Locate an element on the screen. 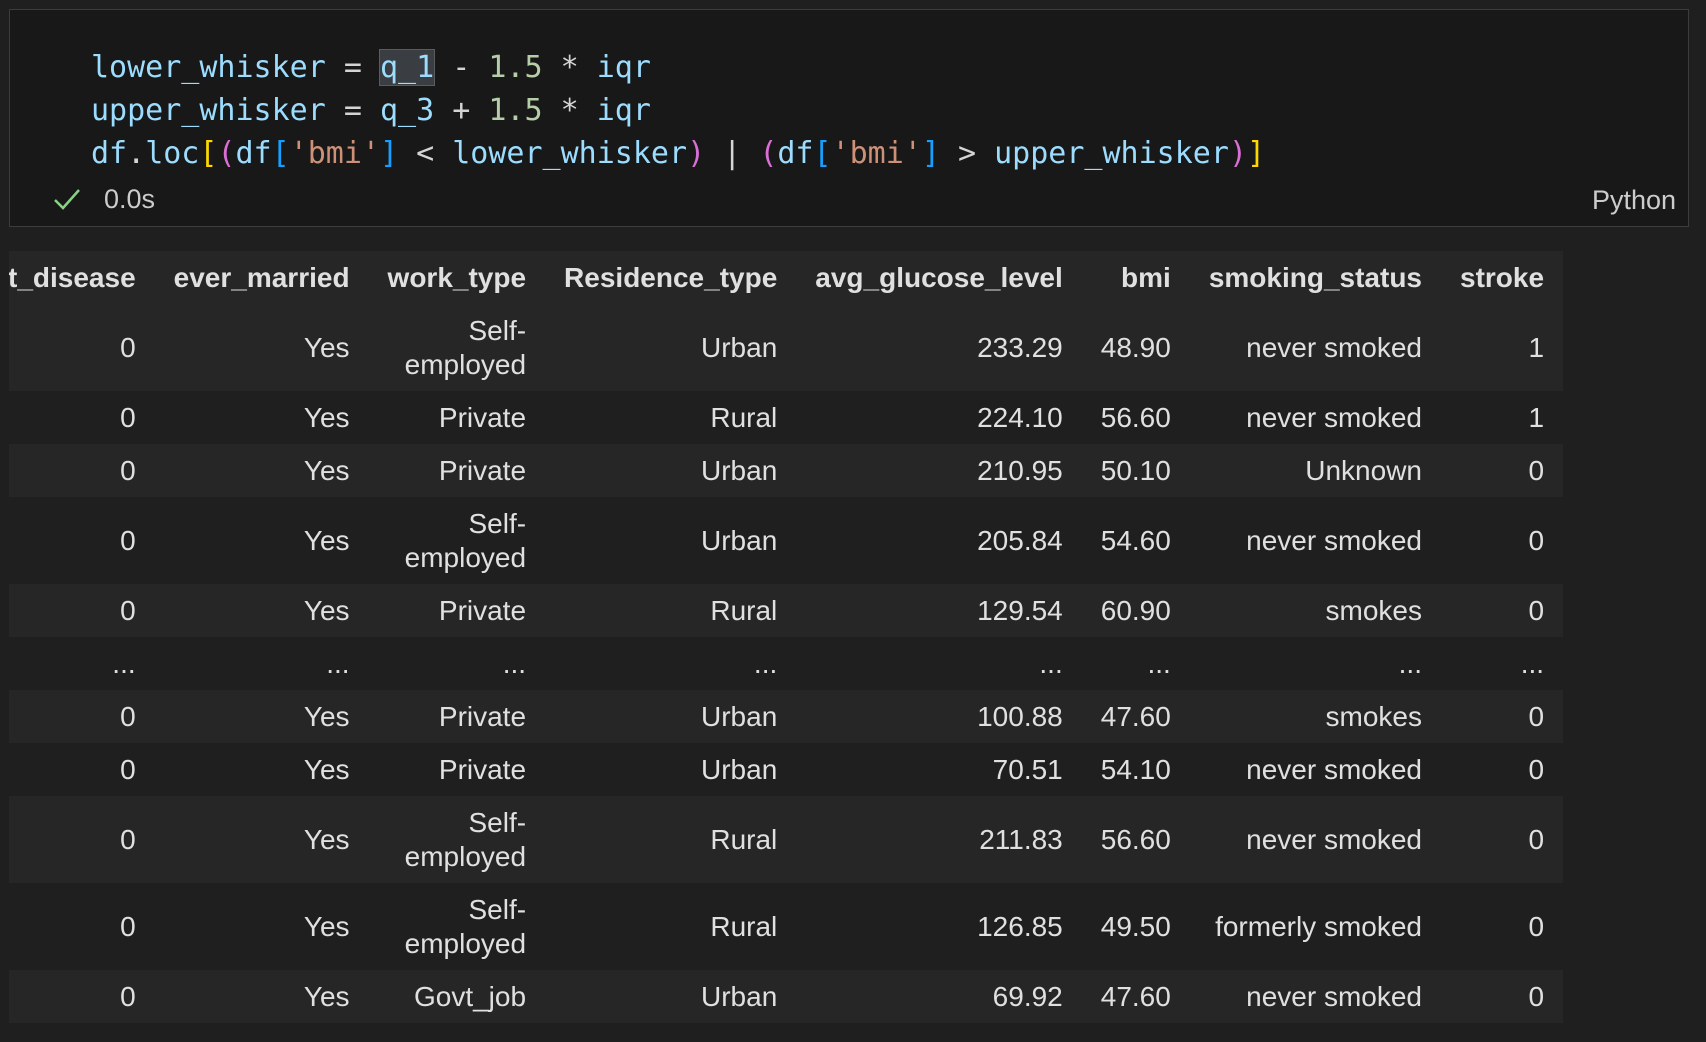  table-cell: Govt_job is located at coordinates (457, 996).